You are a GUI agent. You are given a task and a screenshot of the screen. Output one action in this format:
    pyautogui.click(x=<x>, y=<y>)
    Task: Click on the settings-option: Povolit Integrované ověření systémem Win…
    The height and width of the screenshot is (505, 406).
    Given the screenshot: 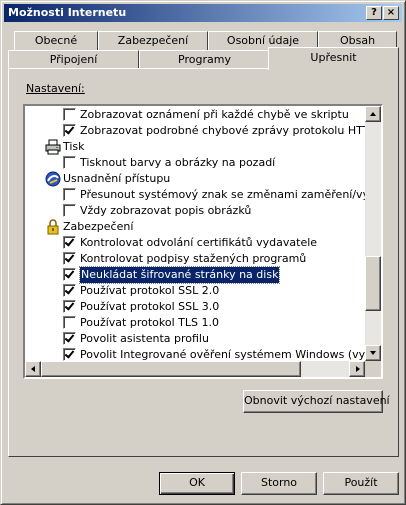 What is the action you would take?
    pyautogui.click(x=195, y=354)
    